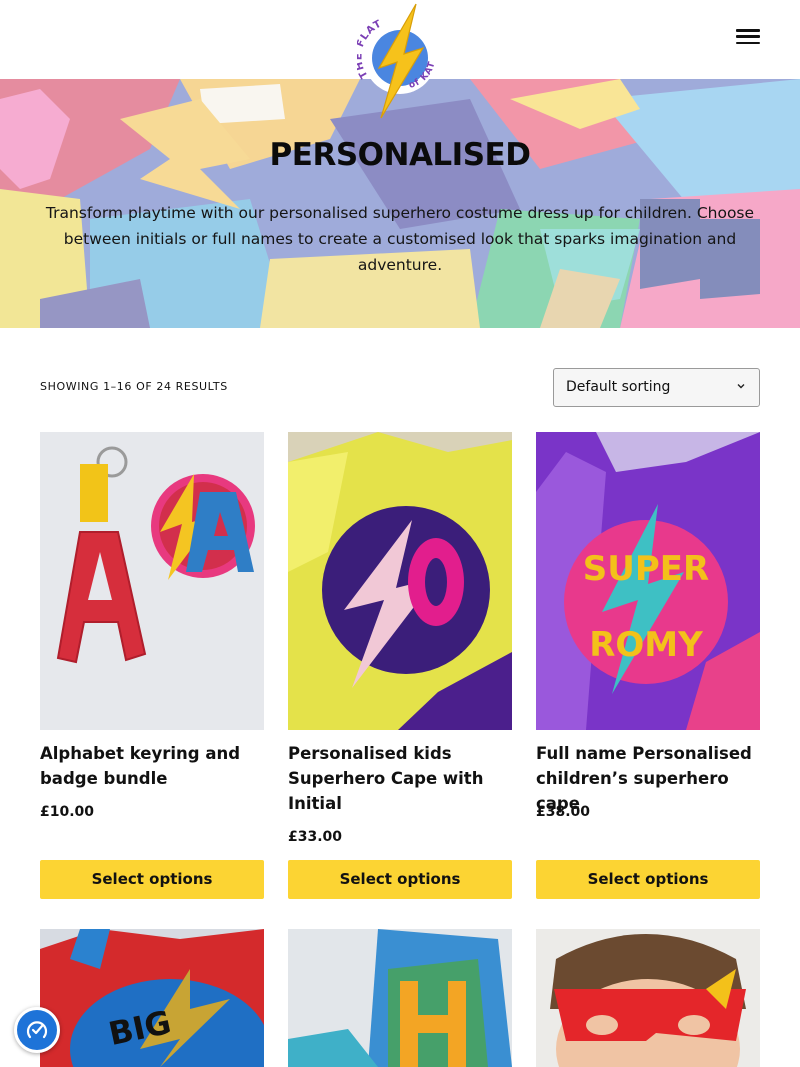 The height and width of the screenshot is (1067, 800). Describe the element at coordinates (563, 812) in the screenshot. I see `product-price: £38.00` at that location.